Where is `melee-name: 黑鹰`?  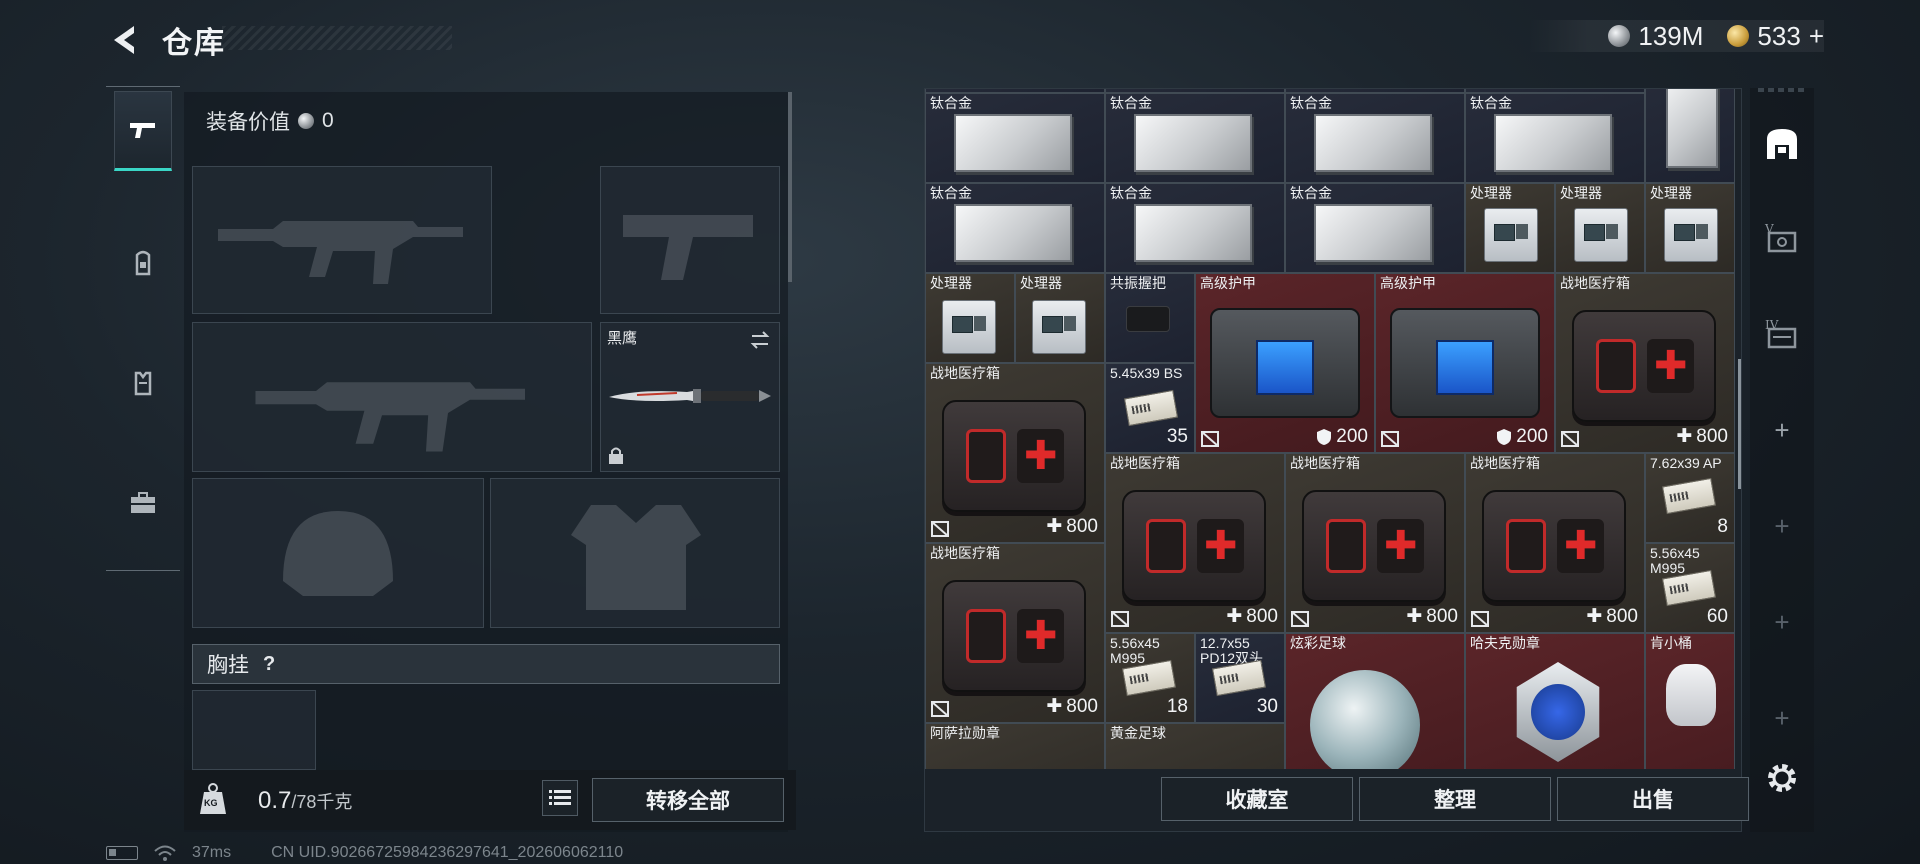
melee-name: 黑鹰 is located at coordinates (622, 338).